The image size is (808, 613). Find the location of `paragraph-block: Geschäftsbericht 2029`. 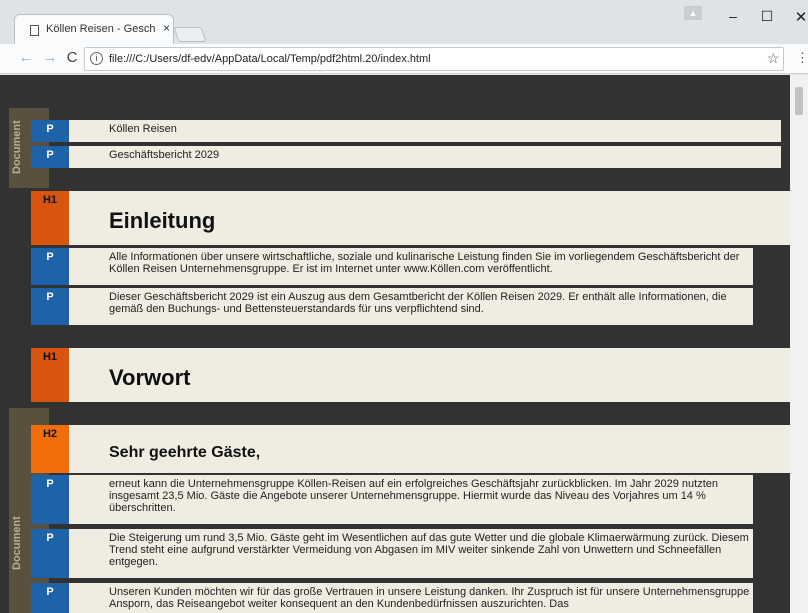

paragraph-block: Geschäftsbericht 2029 is located at coordinates (425, 157).